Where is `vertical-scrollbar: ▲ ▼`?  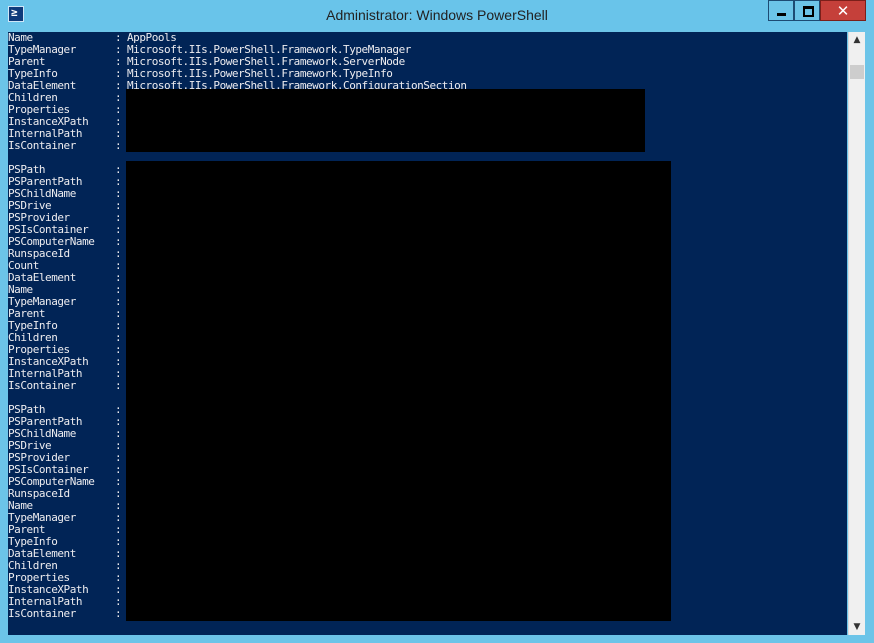
vertical-scrollbar: ▲ ▼ is located at coordinates (856, 333).